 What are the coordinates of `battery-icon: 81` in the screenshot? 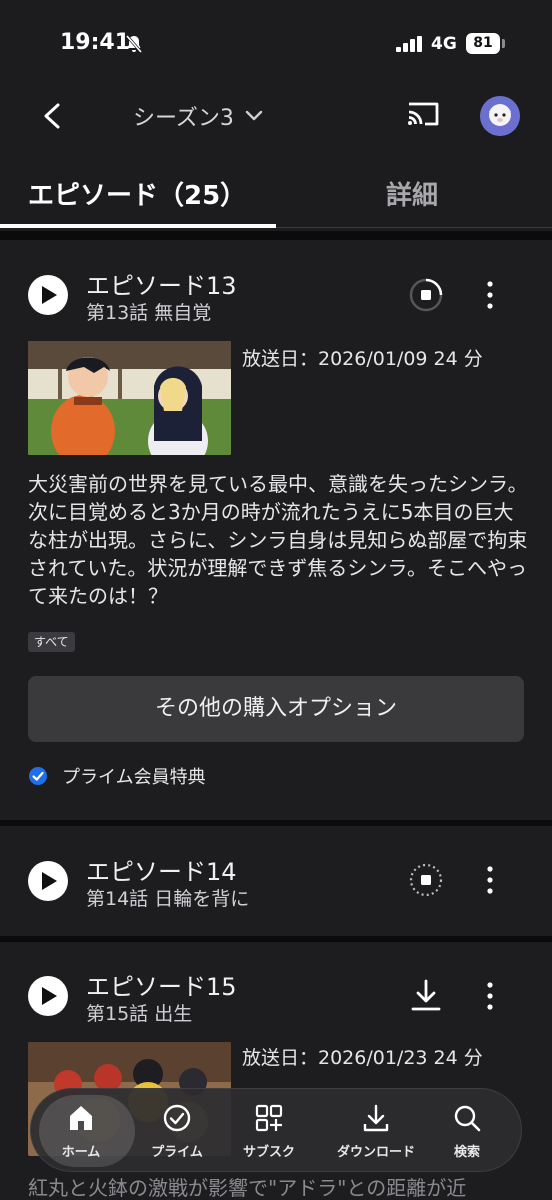 It's located at (483, 43).